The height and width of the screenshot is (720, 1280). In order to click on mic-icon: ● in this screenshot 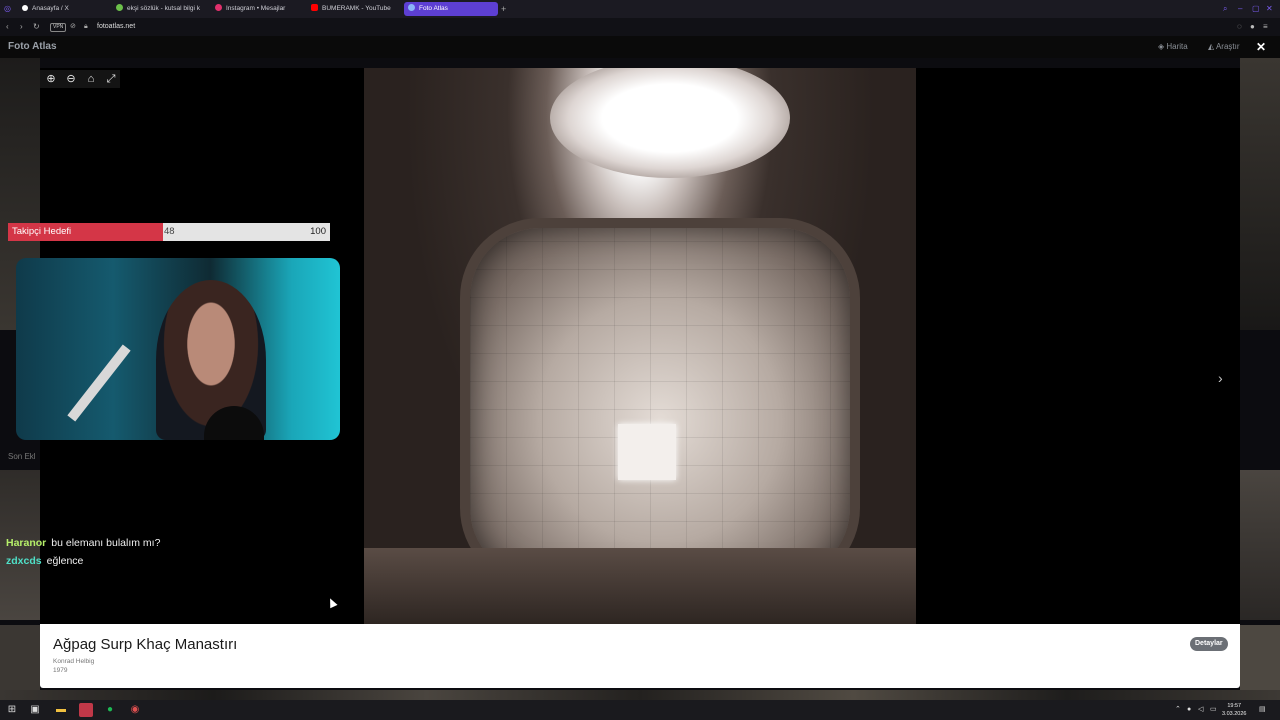, I will do `click(1189, 710)`.